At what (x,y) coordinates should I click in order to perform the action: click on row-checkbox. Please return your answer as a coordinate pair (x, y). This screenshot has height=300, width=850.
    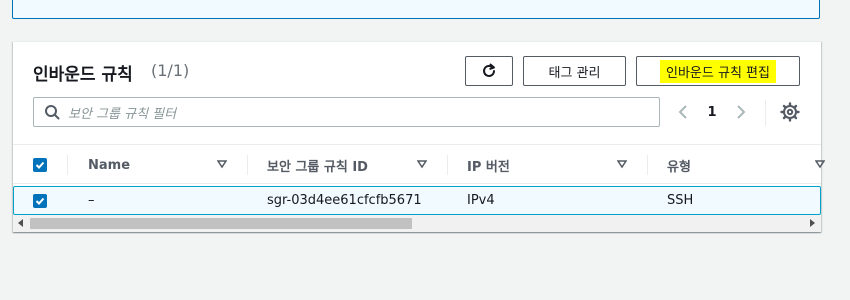
    Looking at the image, I should click on (40, 200).